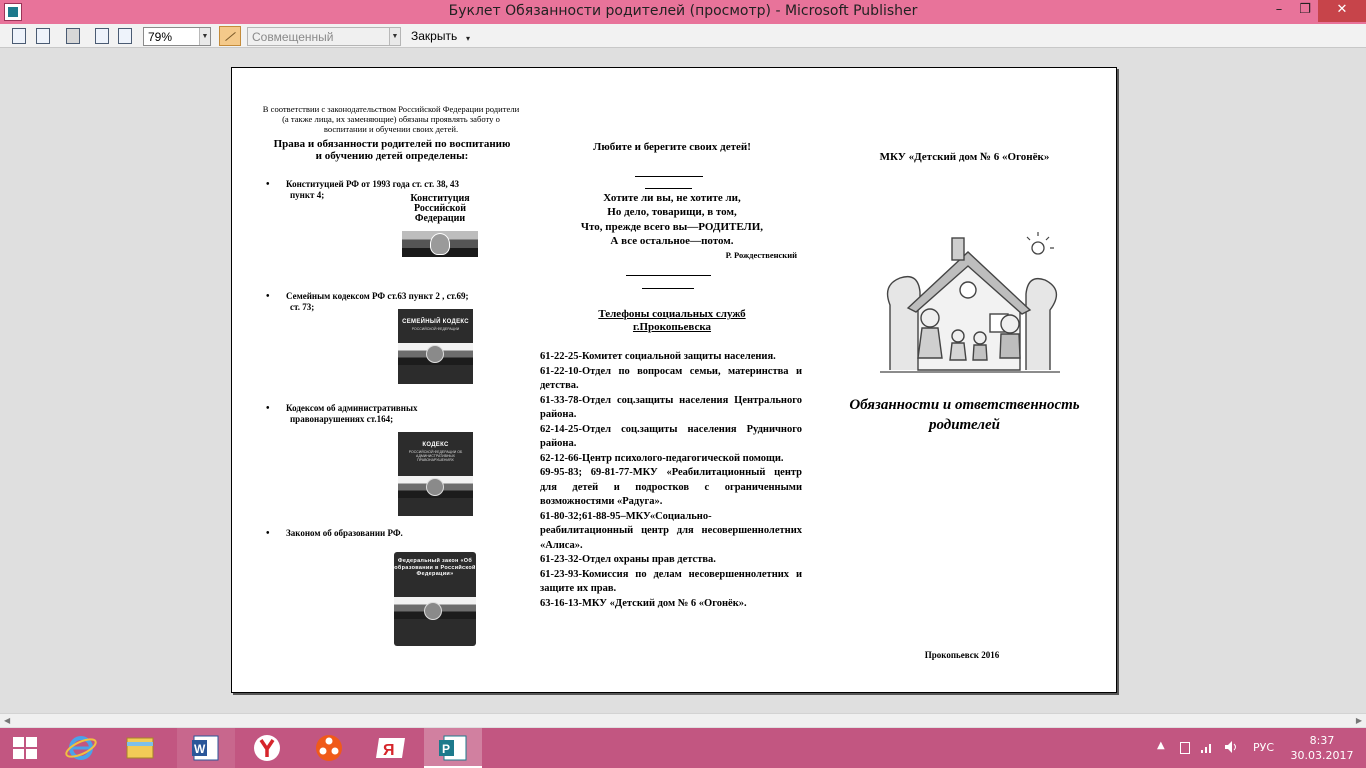  I want to click on prev-page-icon, so click(19, 36).